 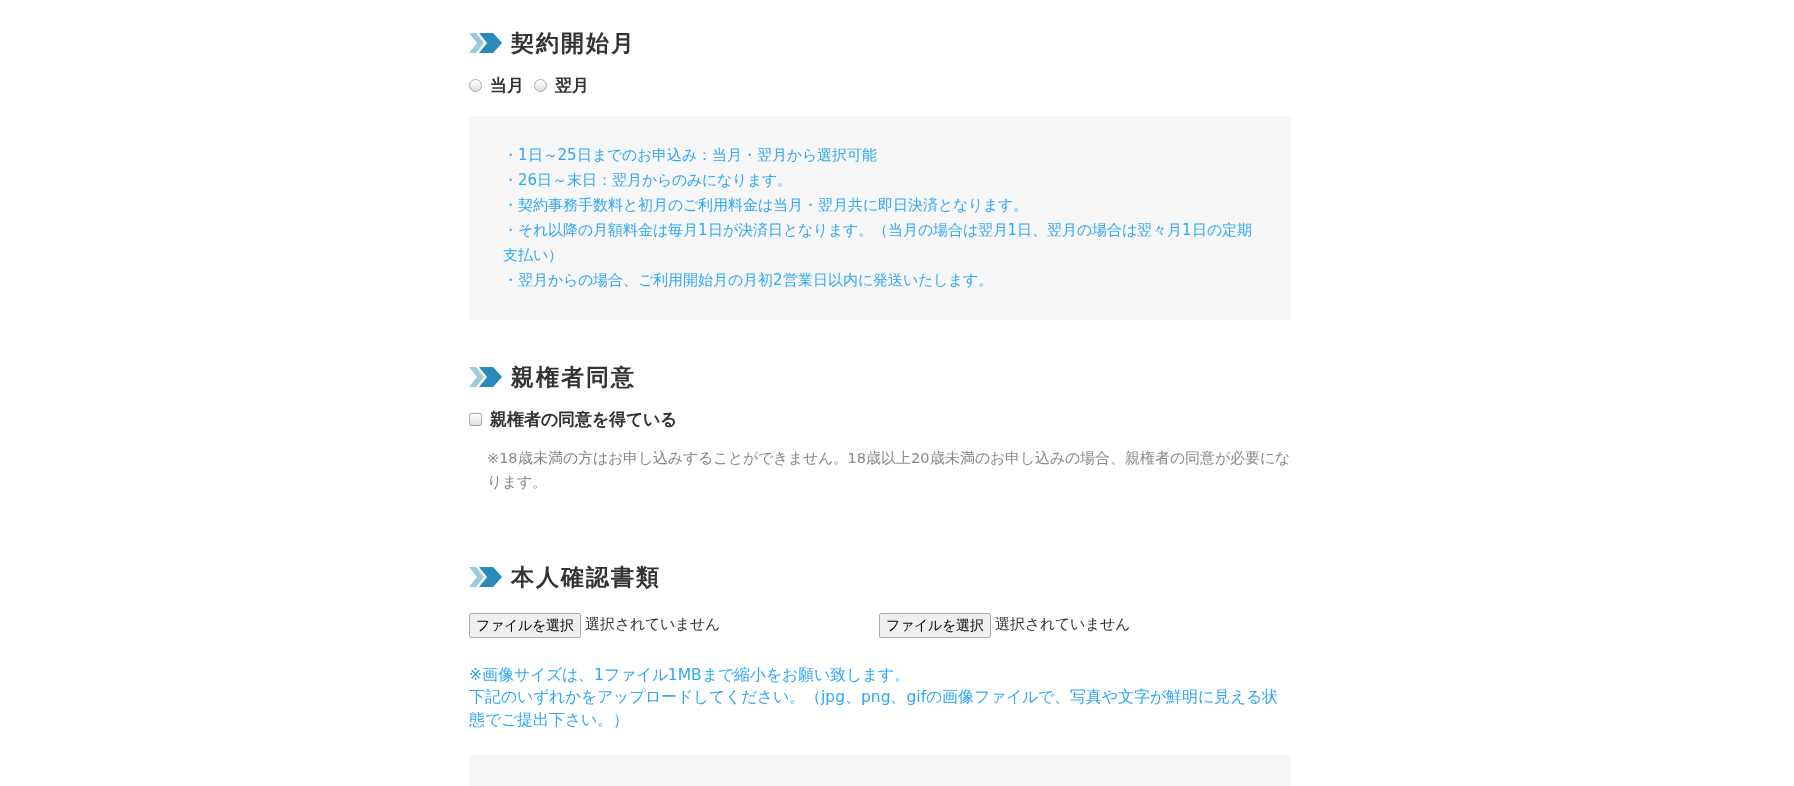 What do you see at coordinates (766, 205) in the screenshot?
I see `info-text: ・契約事務手数料と初月のご利用料金は当月・翌月共に即日決済となります。` at bounding box center [766, 205].